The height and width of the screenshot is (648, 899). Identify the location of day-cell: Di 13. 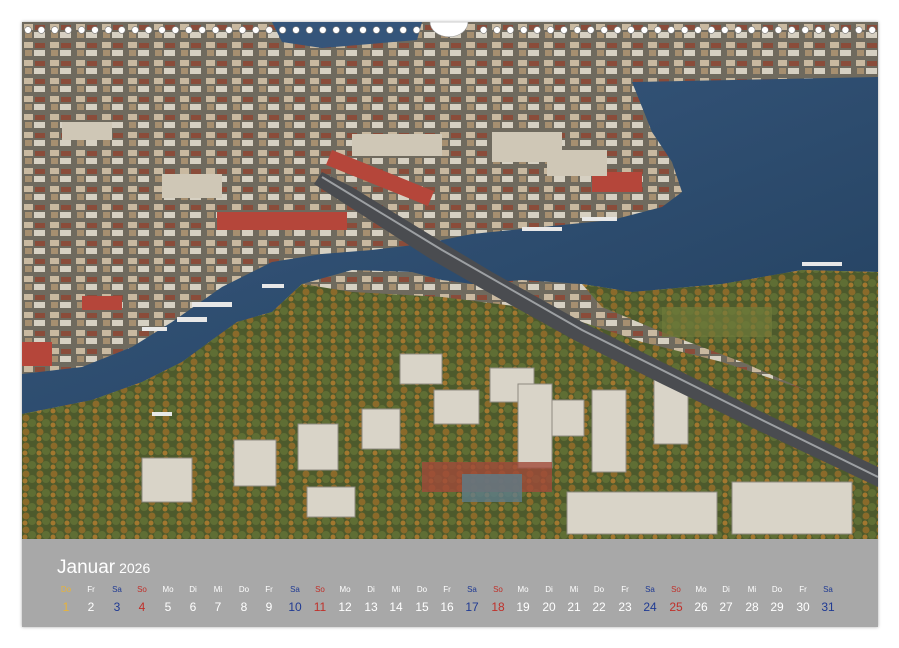
(371, 599).